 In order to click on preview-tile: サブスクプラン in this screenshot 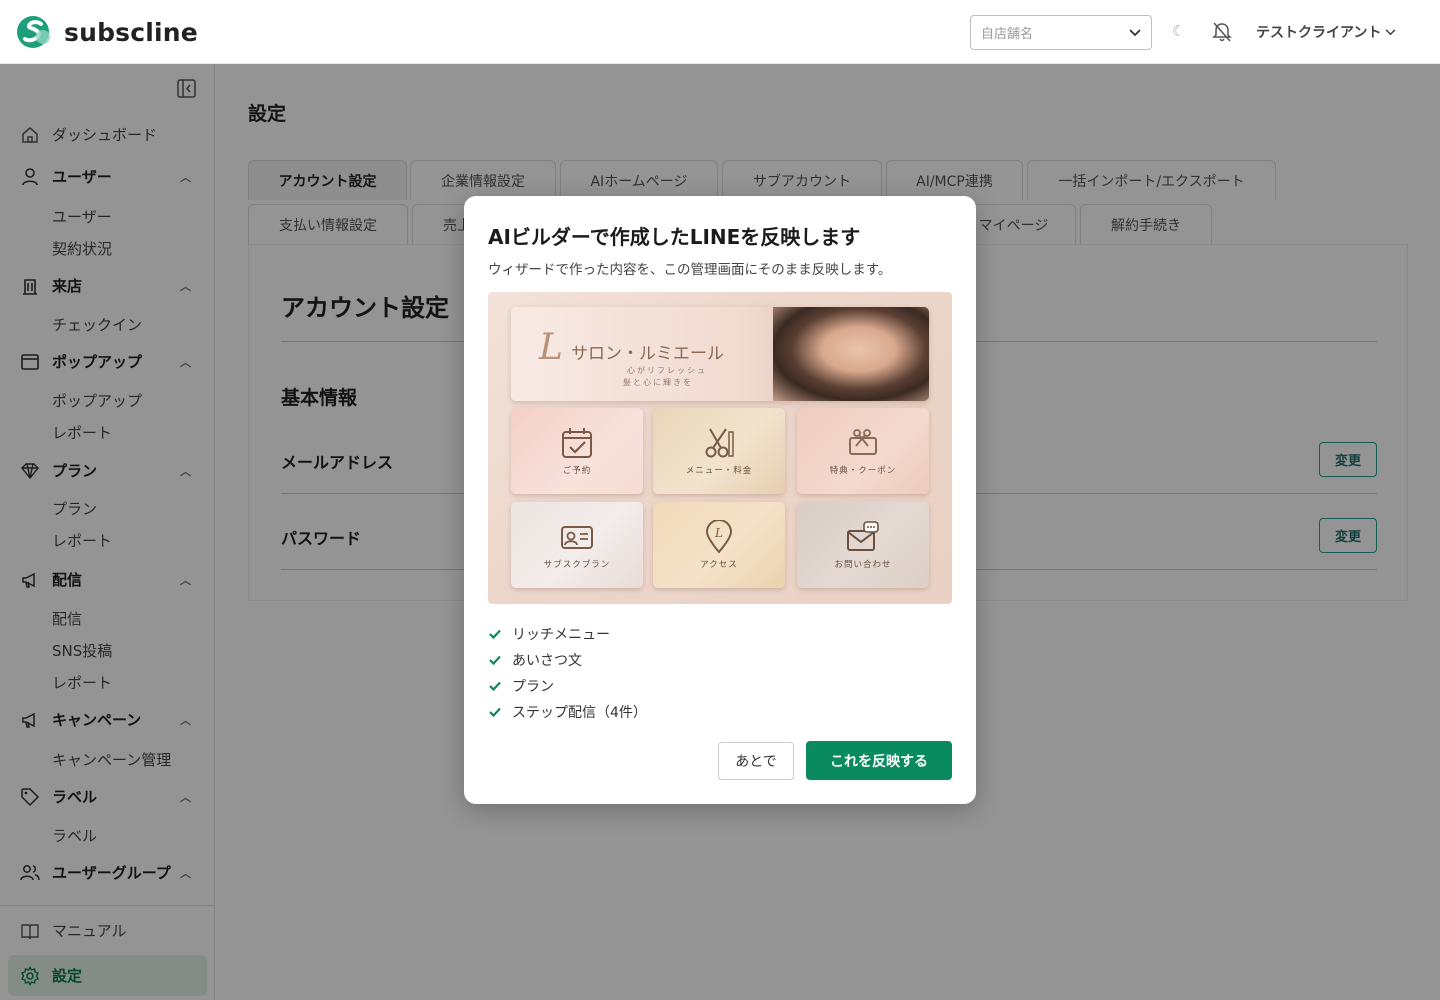, I will do `click(577, 545)`.